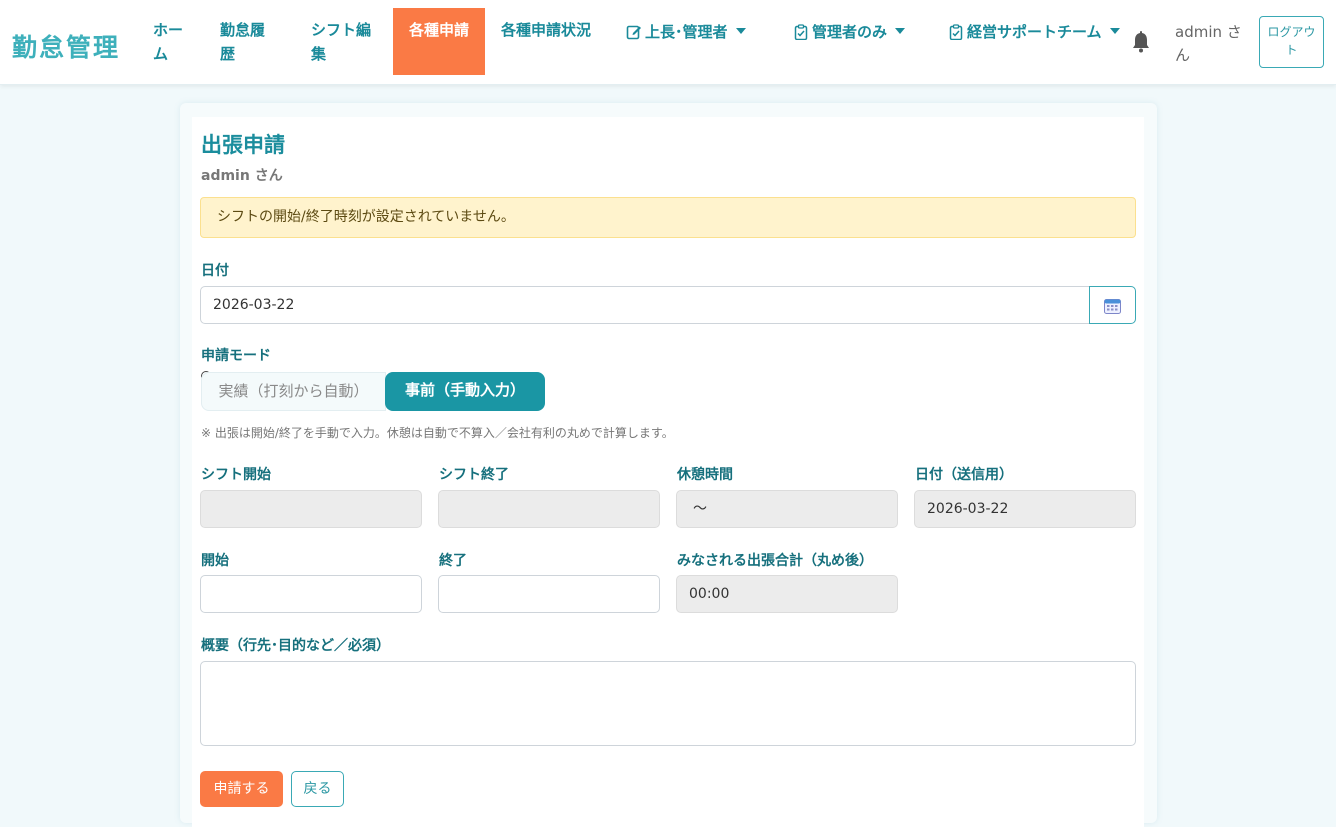 The width and height of the screenshot is (1336, 827). Describe the element at coordinates (439, 41) in the screenshot. I see `nav-applications: 各種申請` at that location.